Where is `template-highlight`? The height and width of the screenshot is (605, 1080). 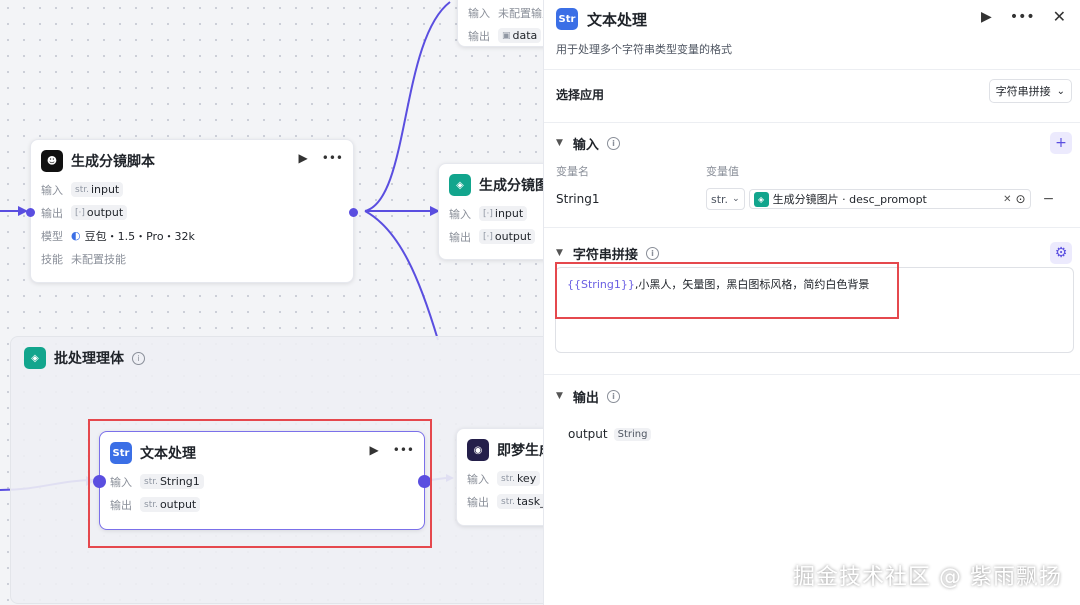 template-highlight is located at coordinates (727, 290).